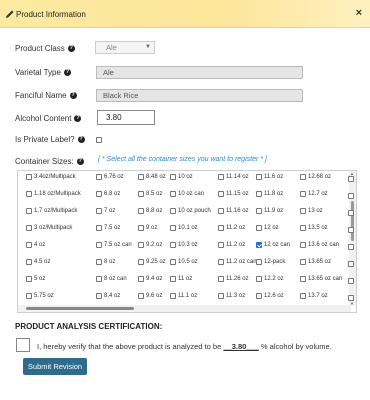  I want to click on container-size-option: 7.5 oz can, so click(114, 245).